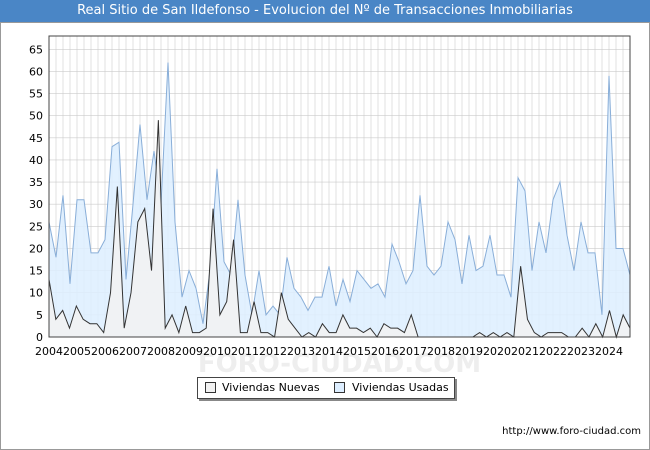 Image resolution: width=650 pixels, height=450 pixels. Describe the element at coordinates (553, 351) in the screenshot. I see `x-tick-label: 2022` at that location.